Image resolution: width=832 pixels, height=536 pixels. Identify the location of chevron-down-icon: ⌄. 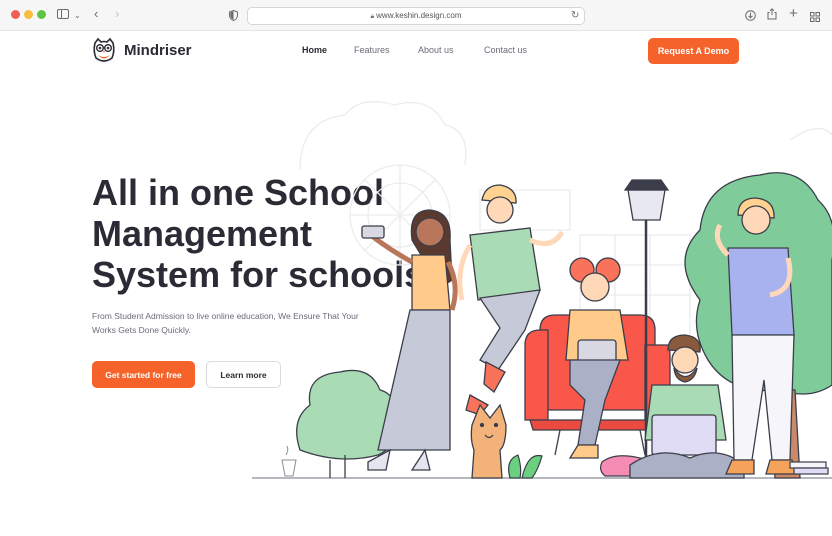
(77, 16).